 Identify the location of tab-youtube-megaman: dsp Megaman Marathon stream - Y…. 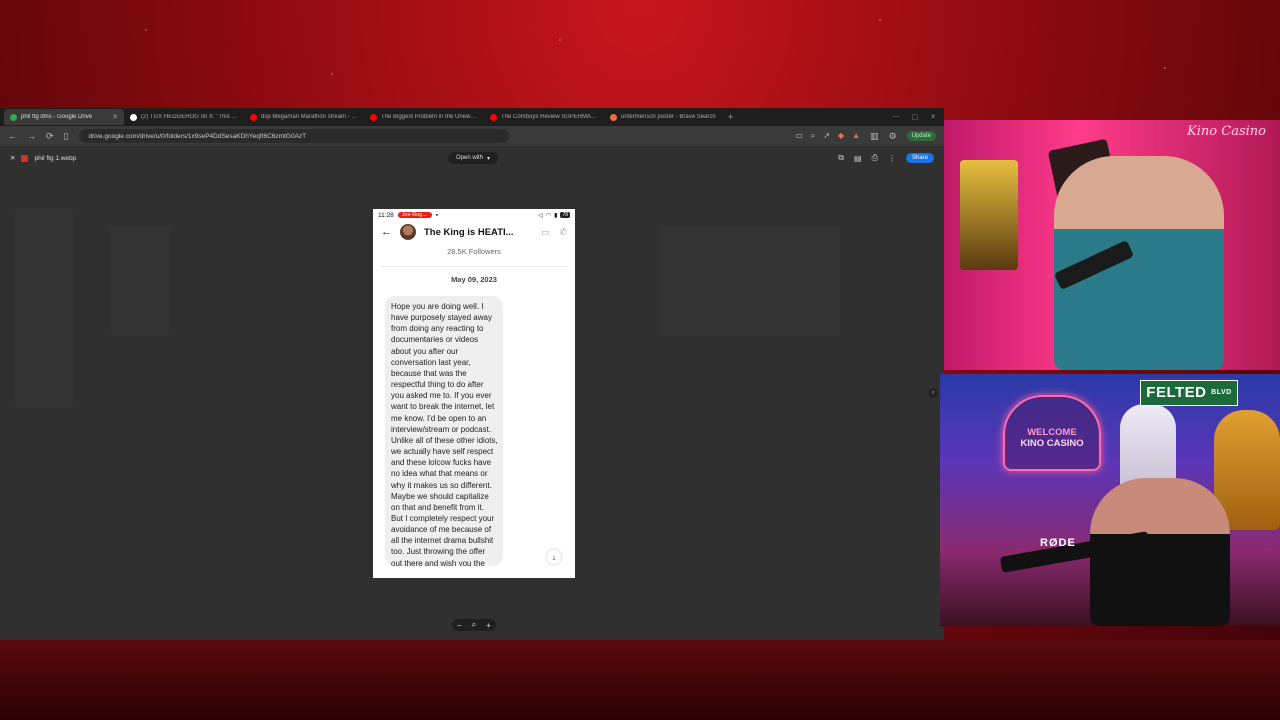
(304, 117).